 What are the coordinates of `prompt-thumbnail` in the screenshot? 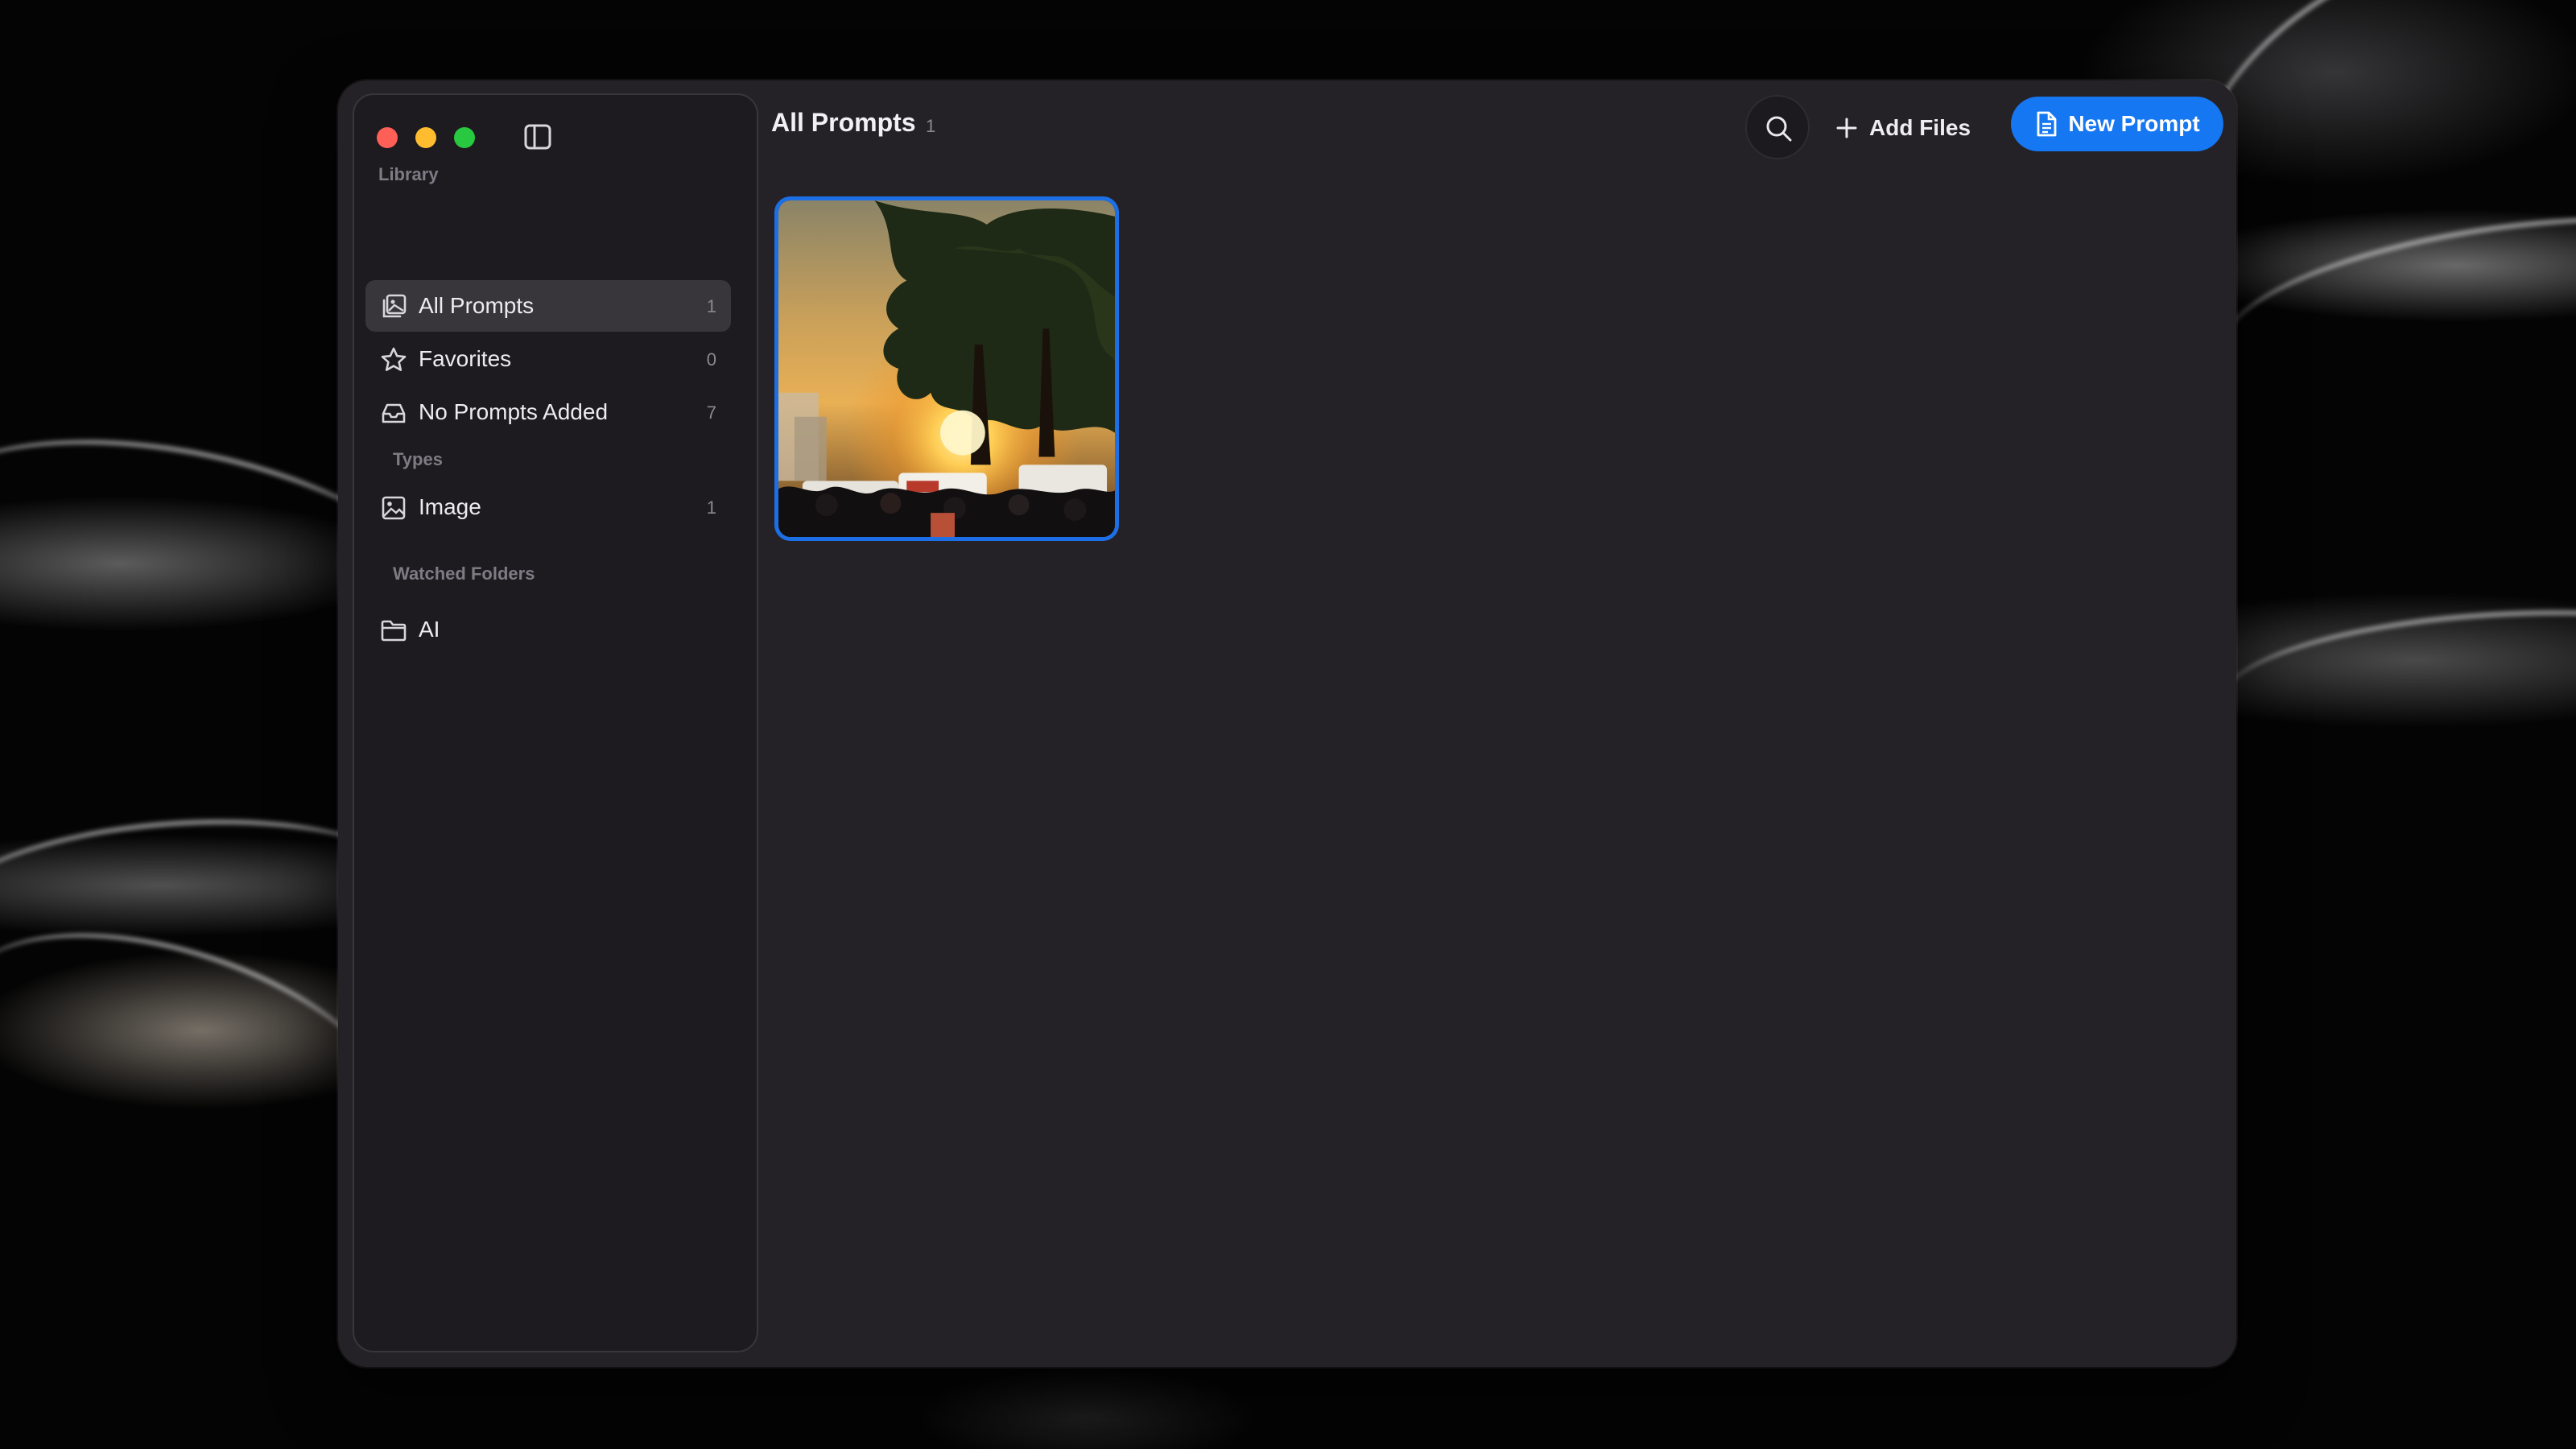 It's located at (946, 368).